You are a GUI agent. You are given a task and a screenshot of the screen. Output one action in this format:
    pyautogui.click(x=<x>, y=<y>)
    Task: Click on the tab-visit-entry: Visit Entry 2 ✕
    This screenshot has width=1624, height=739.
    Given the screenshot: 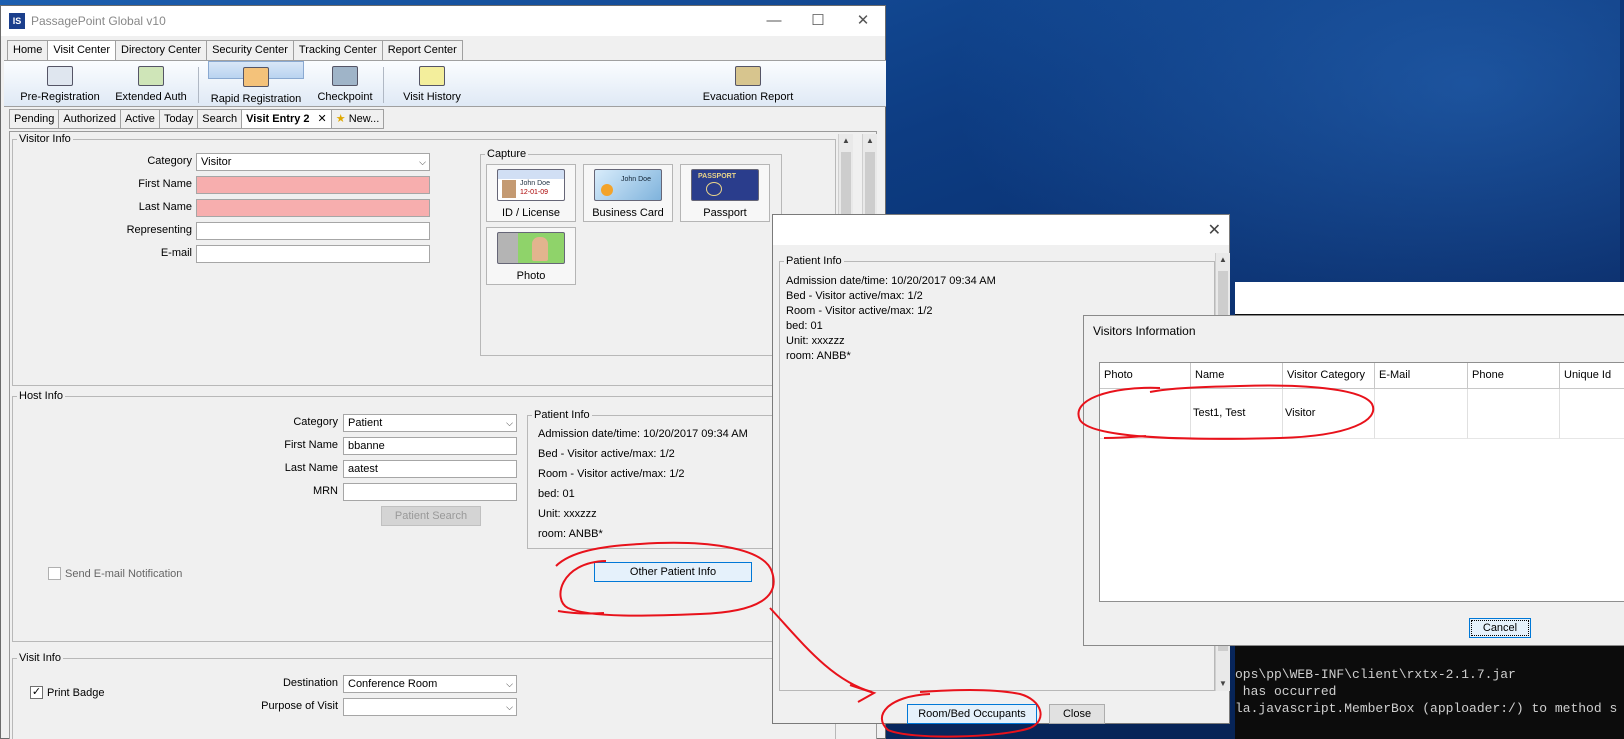 What is the action you would take?
    pyautogui.click(x=286, y=119)
    